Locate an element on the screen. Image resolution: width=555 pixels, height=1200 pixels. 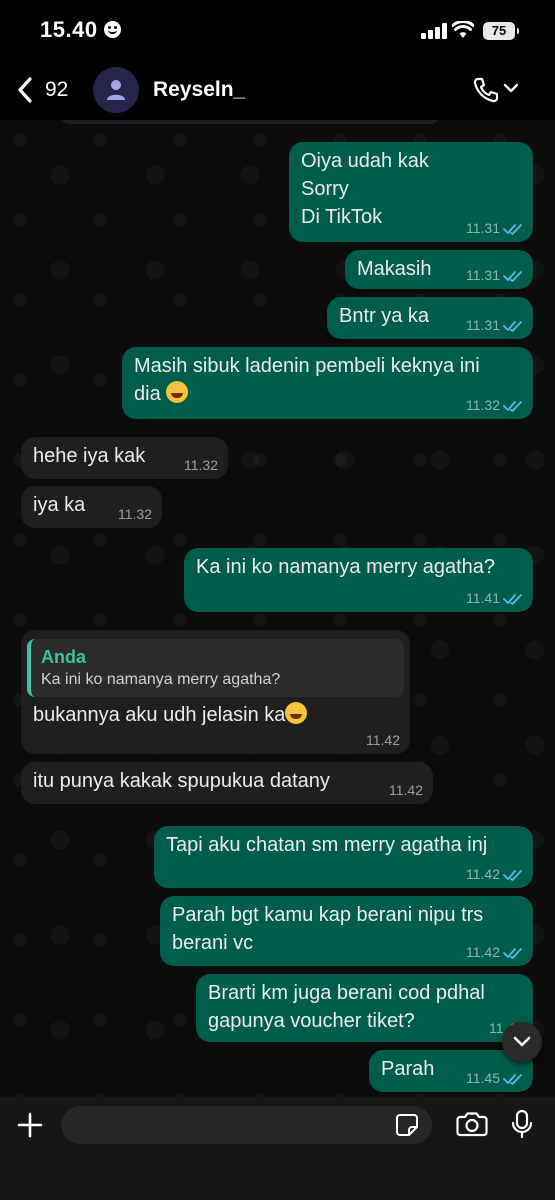
message-bubble: Makasih 11.31 is located at coordinates (439, 269).